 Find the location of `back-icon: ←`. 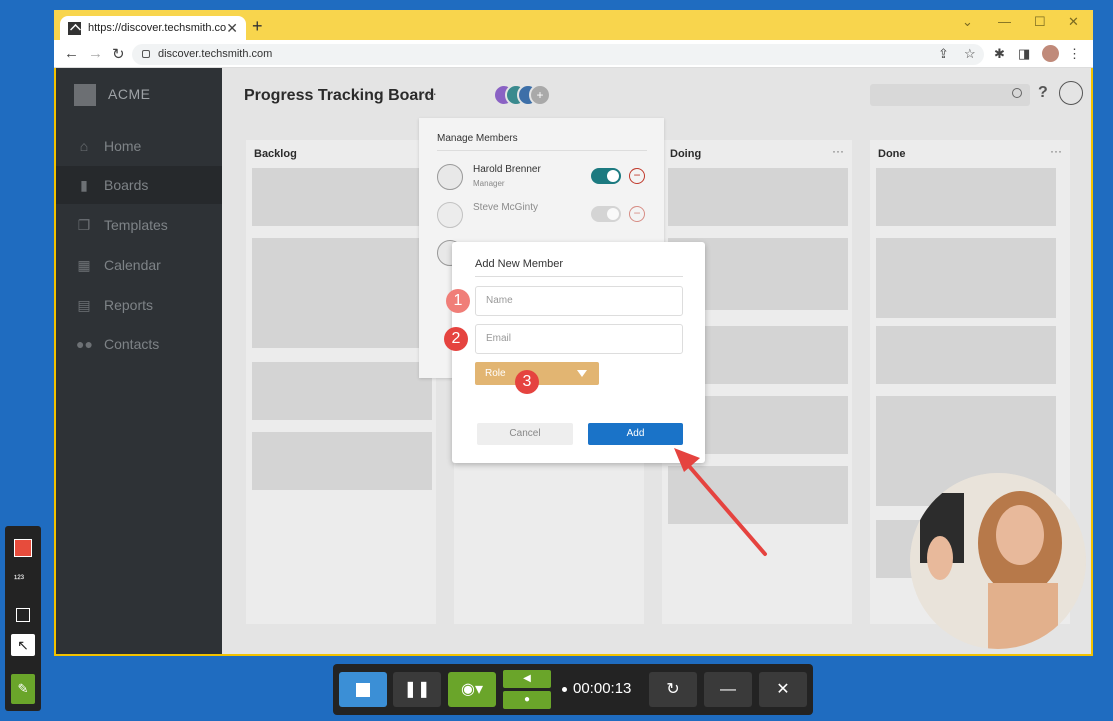

back-icon: ← is located at coordinates (71, 53).